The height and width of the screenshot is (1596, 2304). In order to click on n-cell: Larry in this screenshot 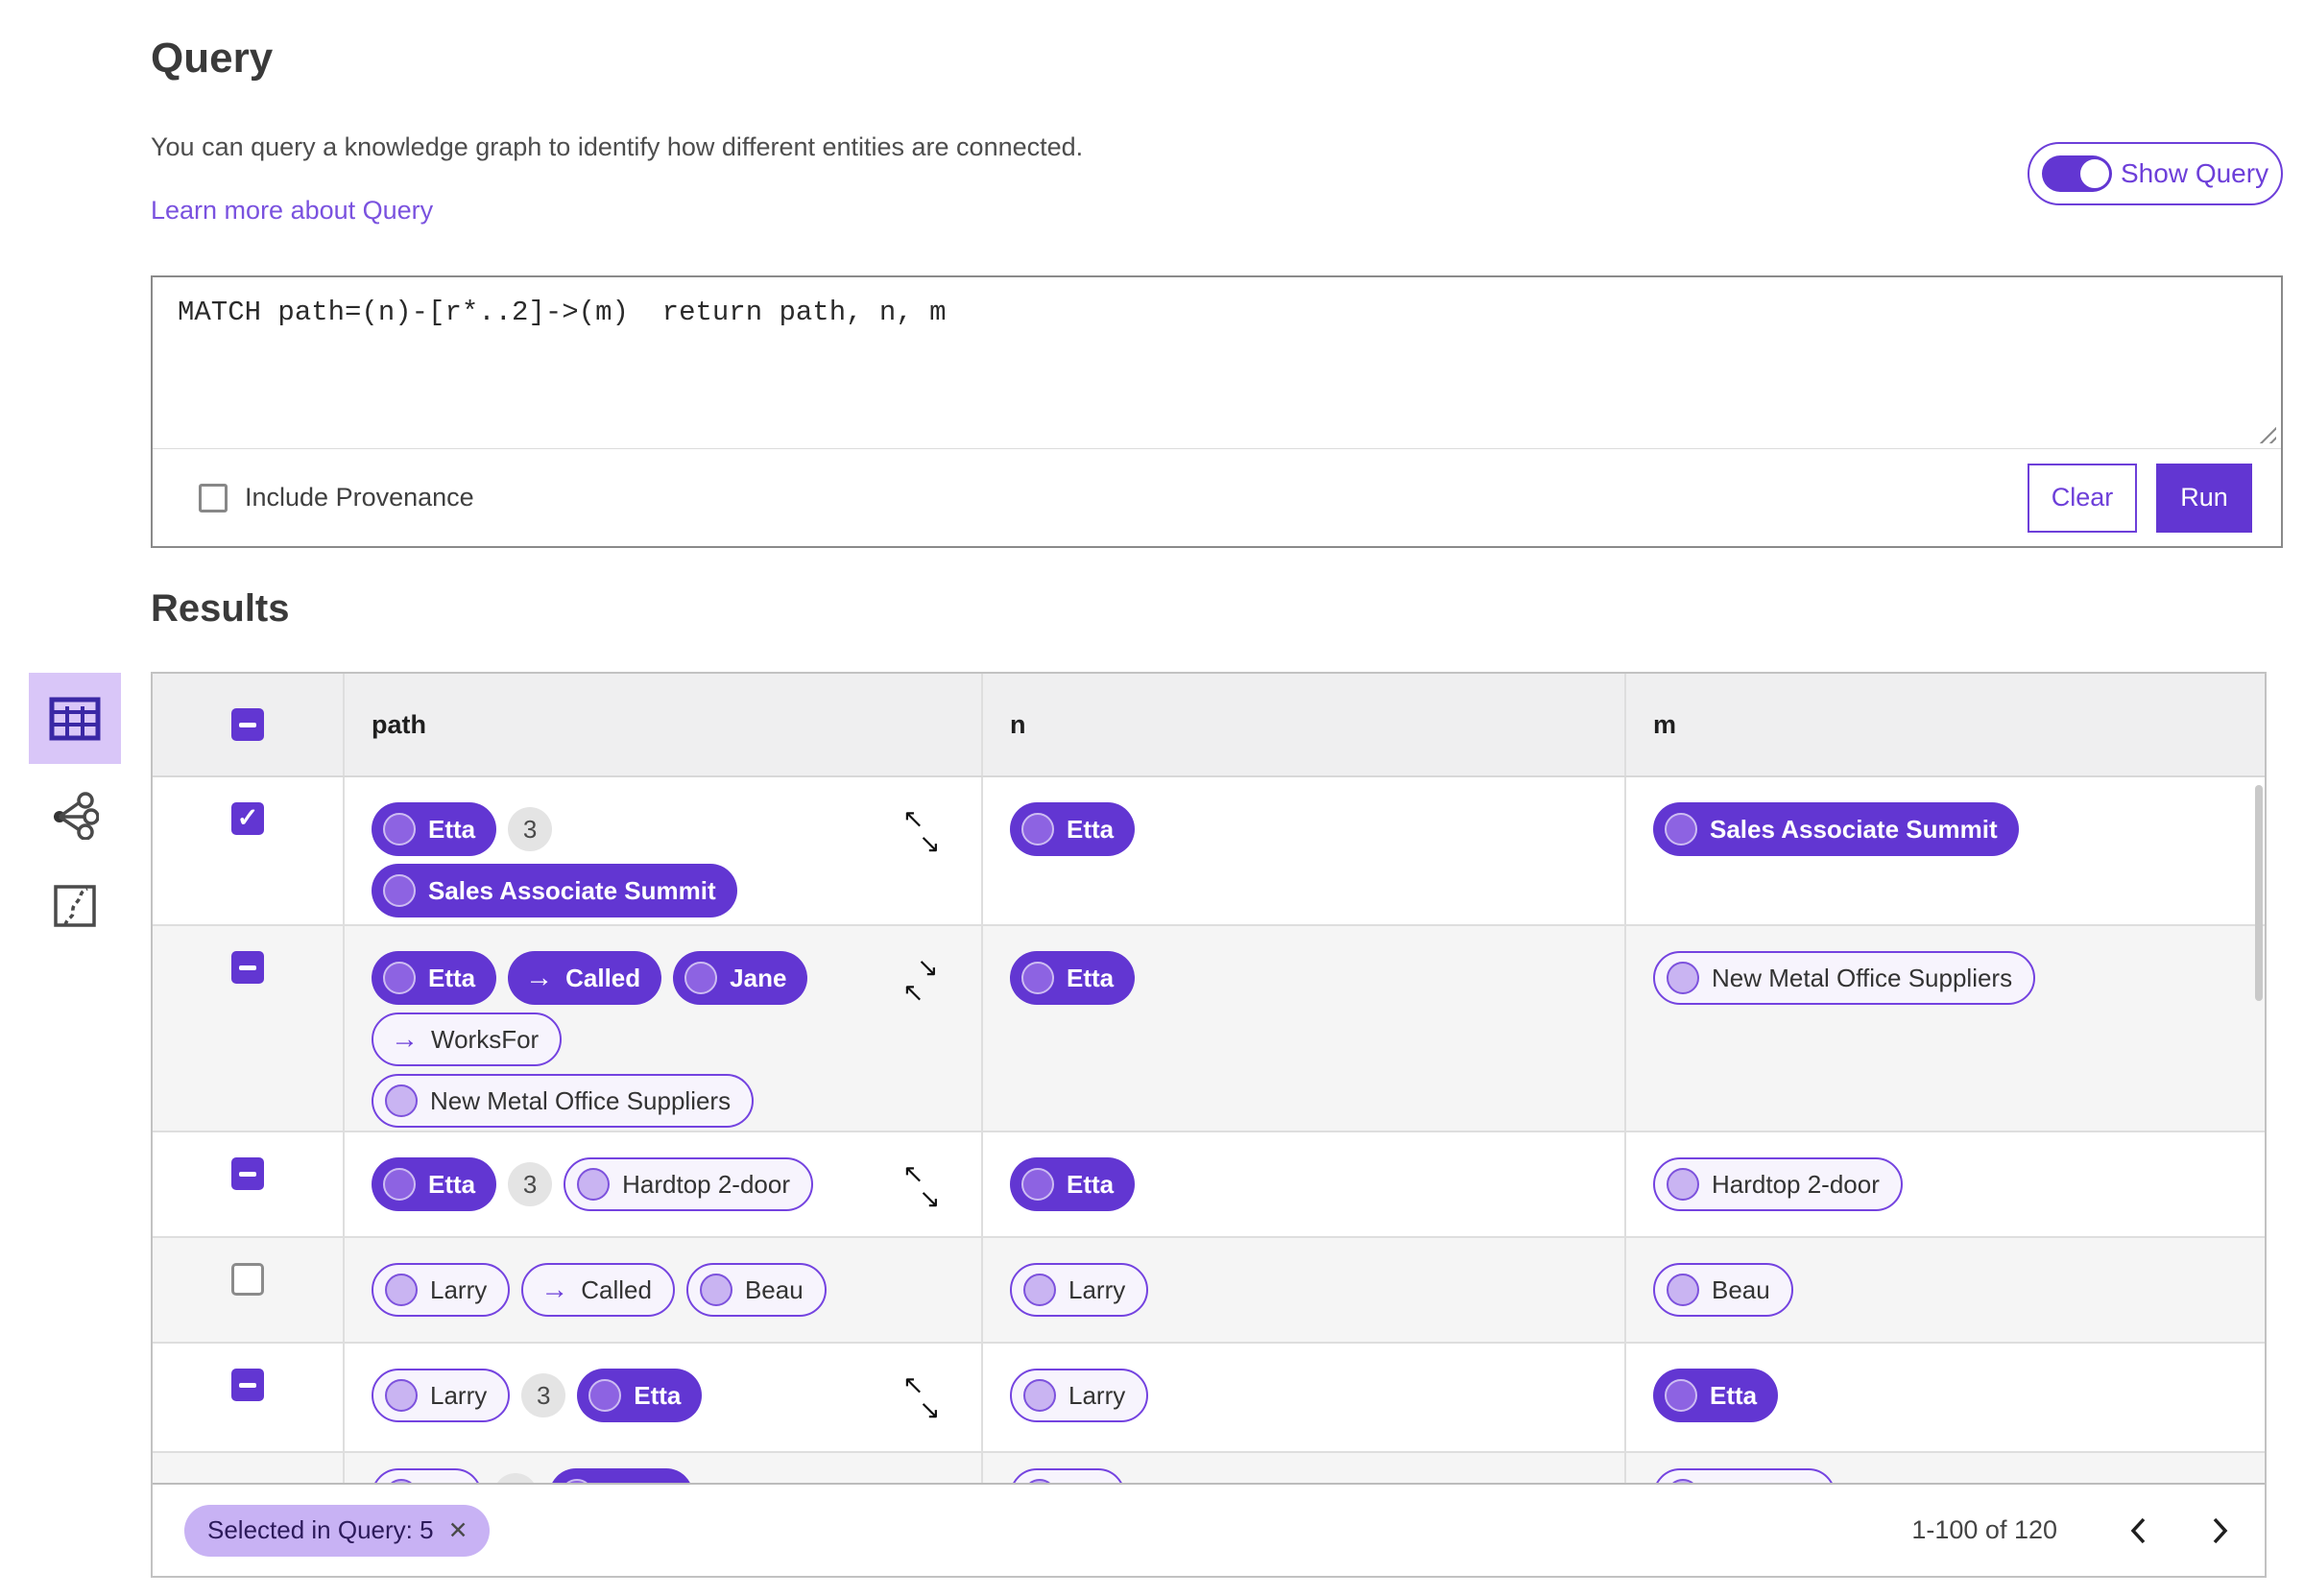, I will do `click(1304, 1397)`.